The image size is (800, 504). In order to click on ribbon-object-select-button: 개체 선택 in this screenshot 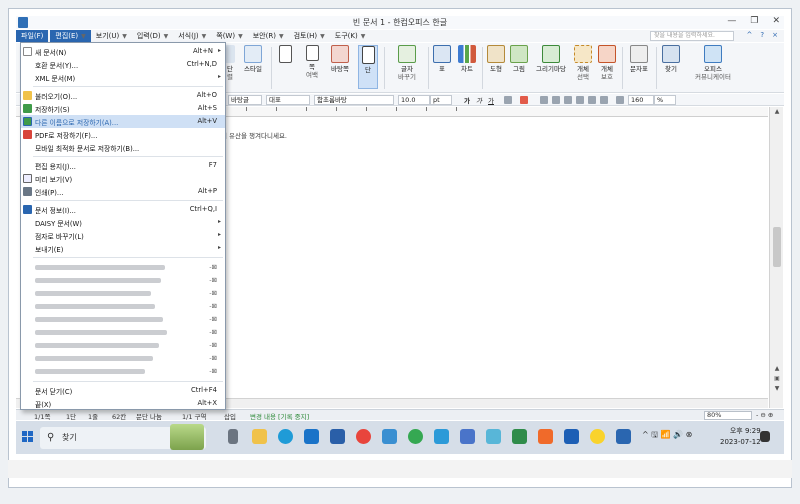, I will do `click(583, 63)`.